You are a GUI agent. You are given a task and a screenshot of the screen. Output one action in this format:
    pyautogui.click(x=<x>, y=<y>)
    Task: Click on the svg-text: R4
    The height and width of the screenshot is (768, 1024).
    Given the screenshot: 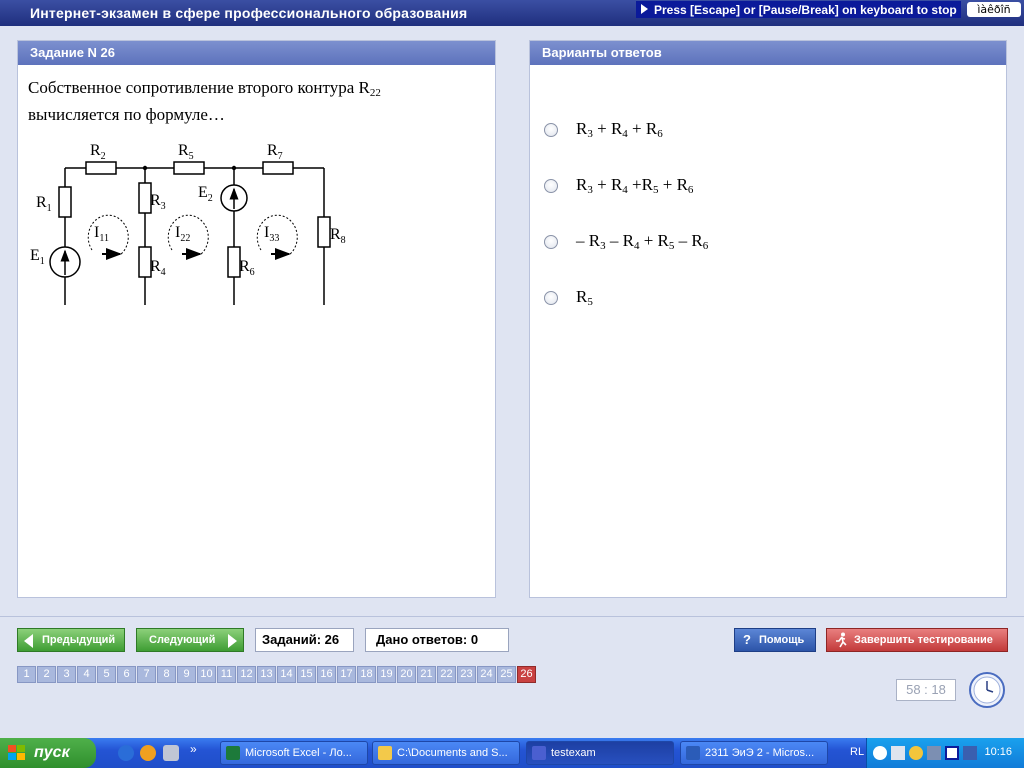 What is the action you would take?
    pyautogui.click(x=158, y=268)
    